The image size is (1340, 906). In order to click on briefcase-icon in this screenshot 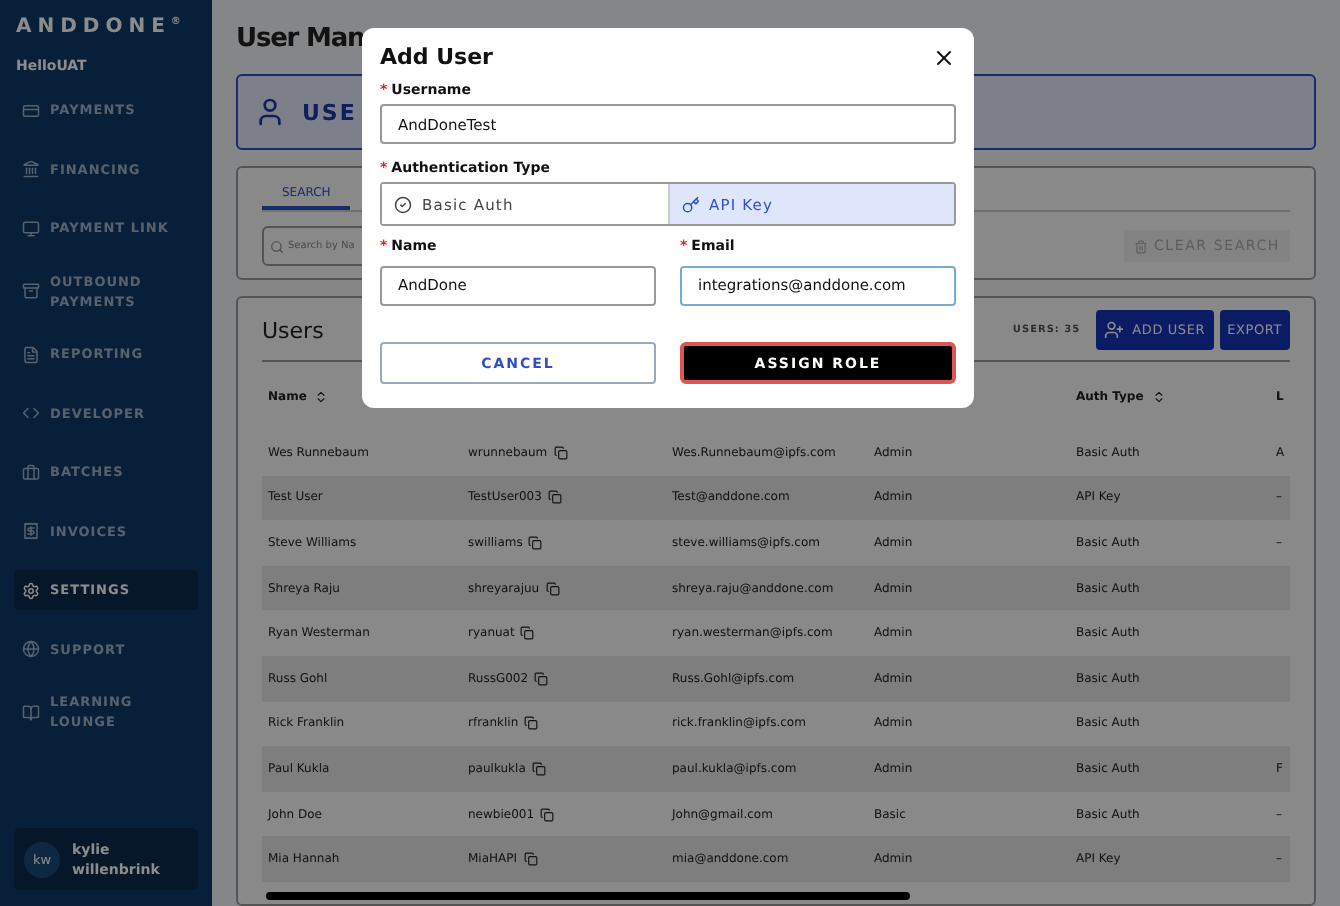, I will do `click(31, 472)`.